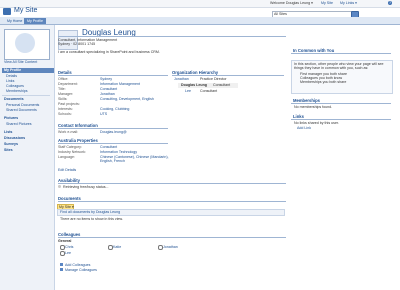  Describe the element at coordinates (68, 84) in the screenshot. I see `detail-label: Department:` at that location.